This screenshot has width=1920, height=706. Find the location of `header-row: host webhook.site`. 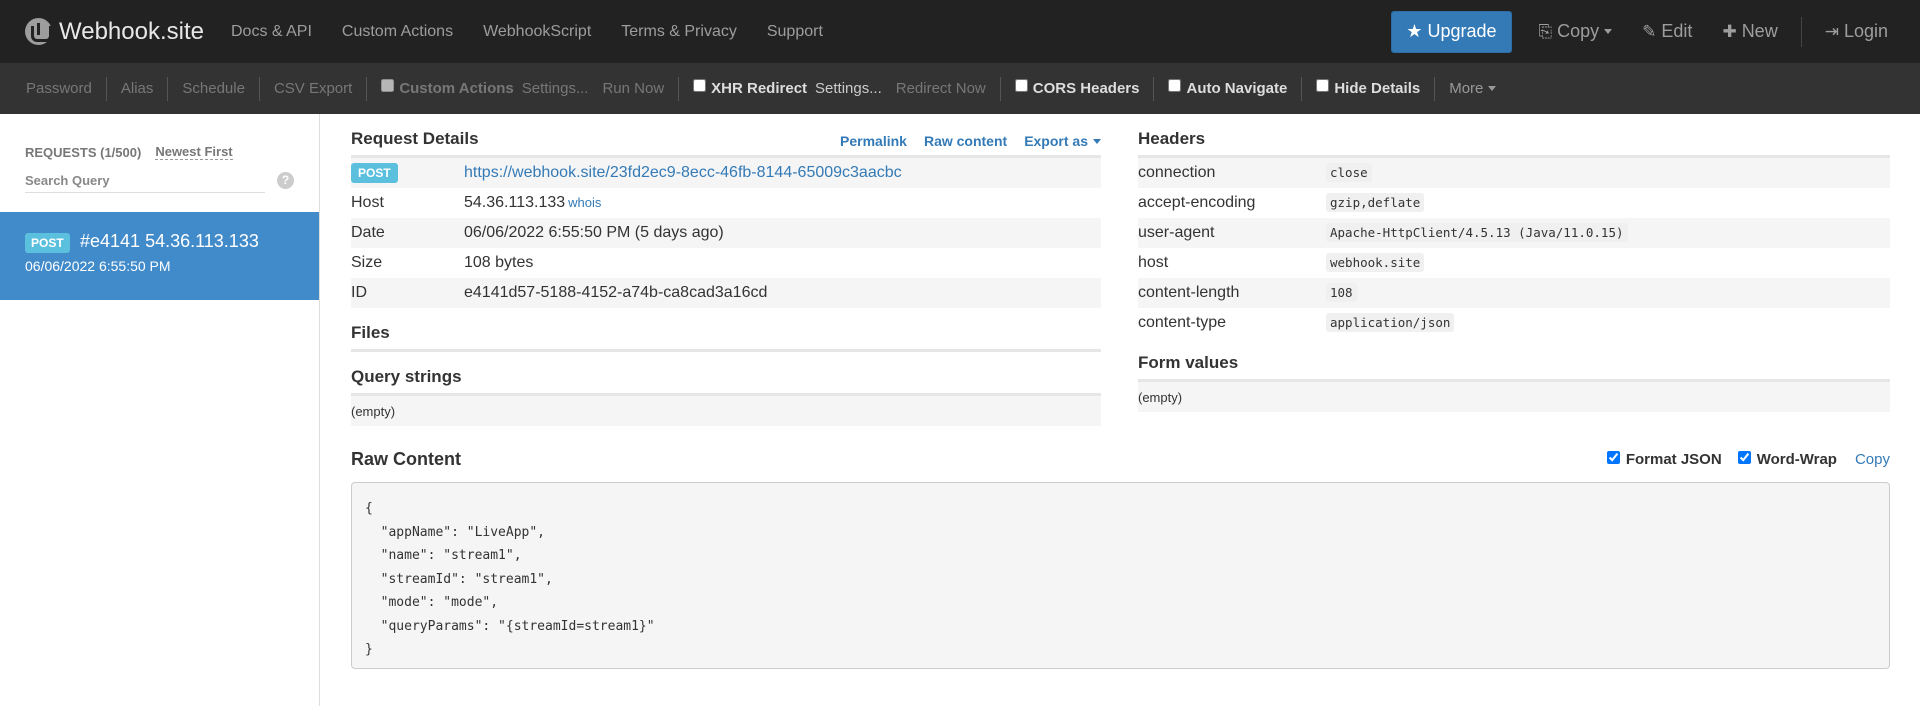

header-row: host webhook.site is located at coordinates (1514, 263).